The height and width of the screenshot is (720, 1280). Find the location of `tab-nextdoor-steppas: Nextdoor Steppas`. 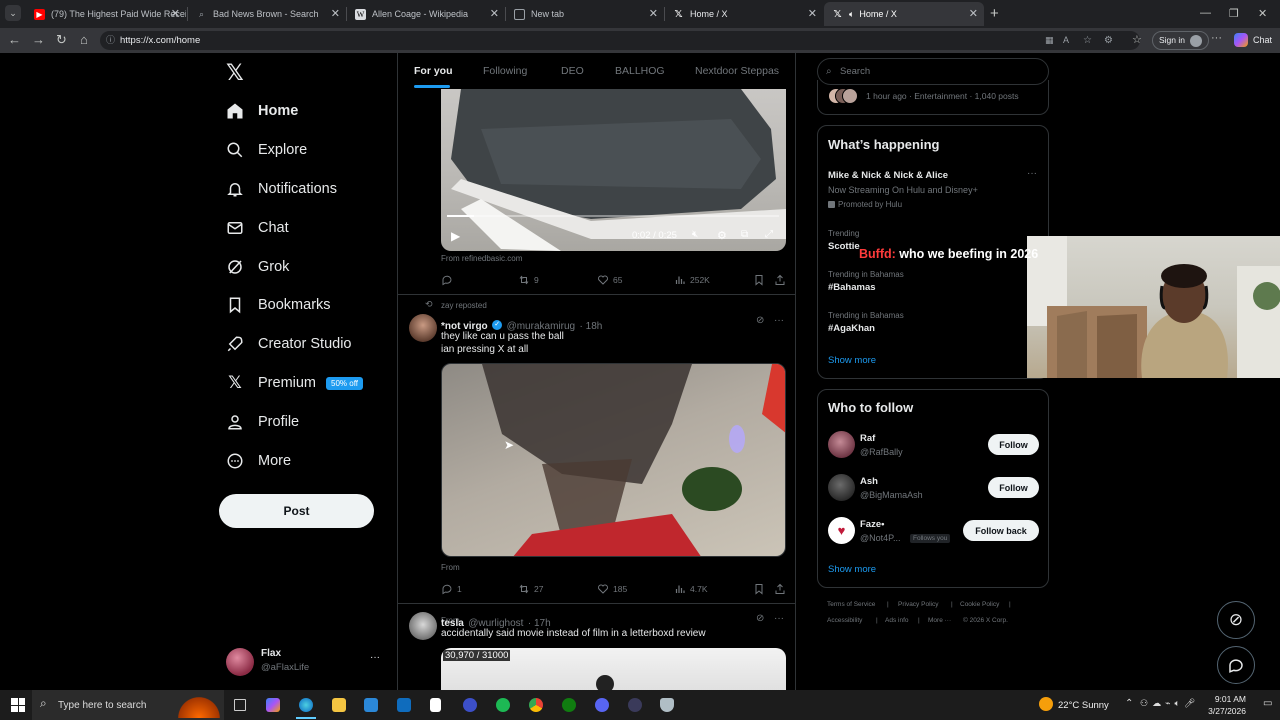

tab-nextdoor-steppas: Nextdoor Steppas is located at coordinates (737, 71).